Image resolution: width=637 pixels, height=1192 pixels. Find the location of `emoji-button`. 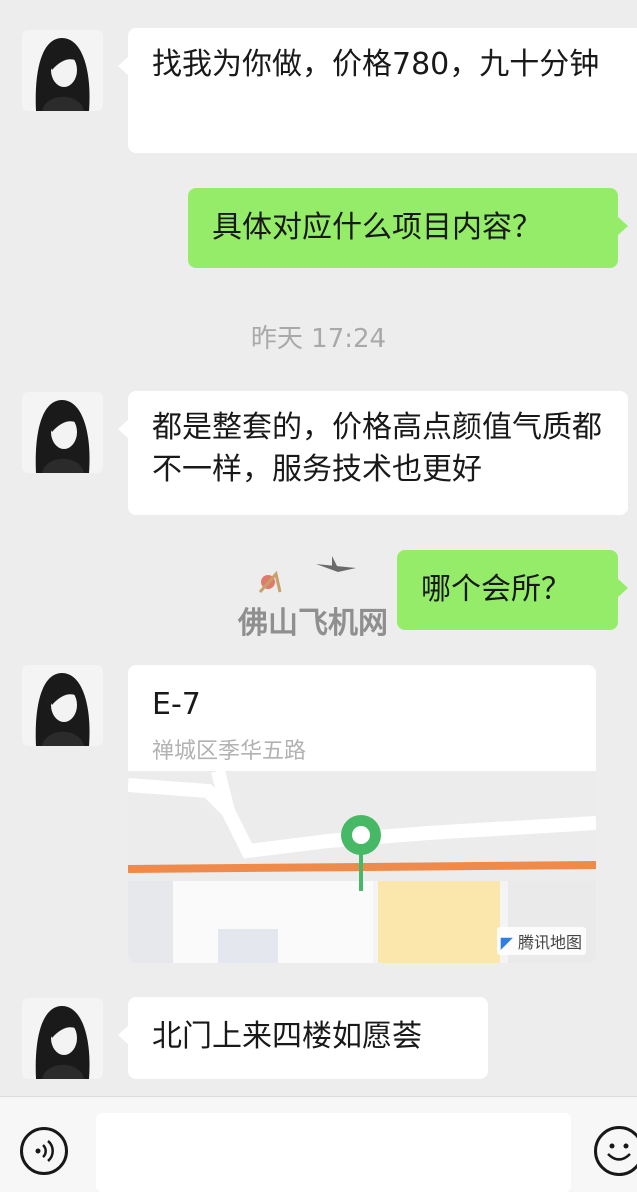

emoji-button is located at coordinates (615, 1151).